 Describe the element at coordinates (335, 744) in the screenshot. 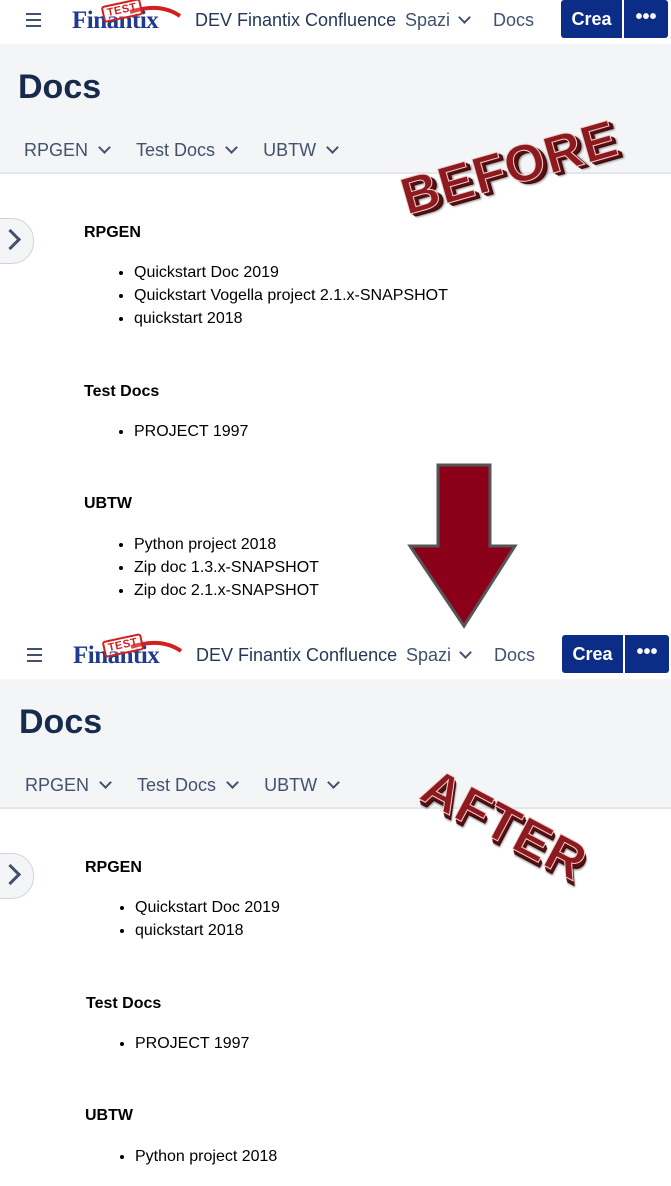

I see `page-header: Docs RPGEN Test Docs UBTW` at that location.